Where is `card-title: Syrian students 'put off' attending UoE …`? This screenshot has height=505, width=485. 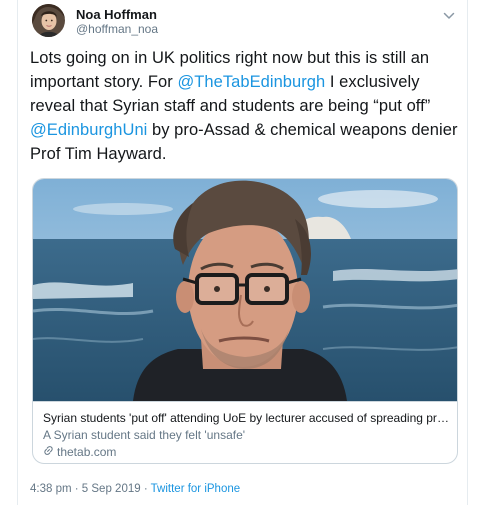
card-title: Syrian students 'put off' attending UoE … is located at coordinates (246, 418).